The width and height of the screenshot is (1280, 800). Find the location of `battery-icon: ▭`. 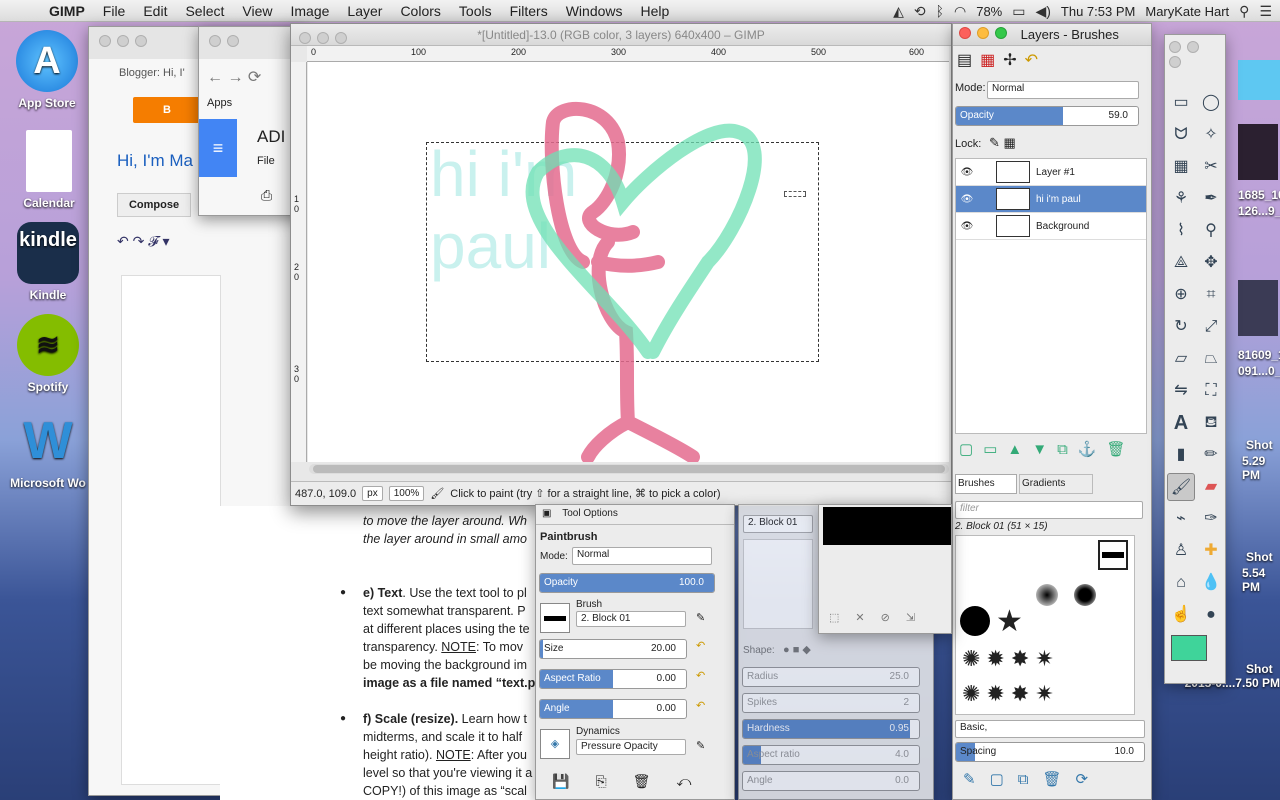

battery-icon: ▭ is located at coordinates (1018, 11).